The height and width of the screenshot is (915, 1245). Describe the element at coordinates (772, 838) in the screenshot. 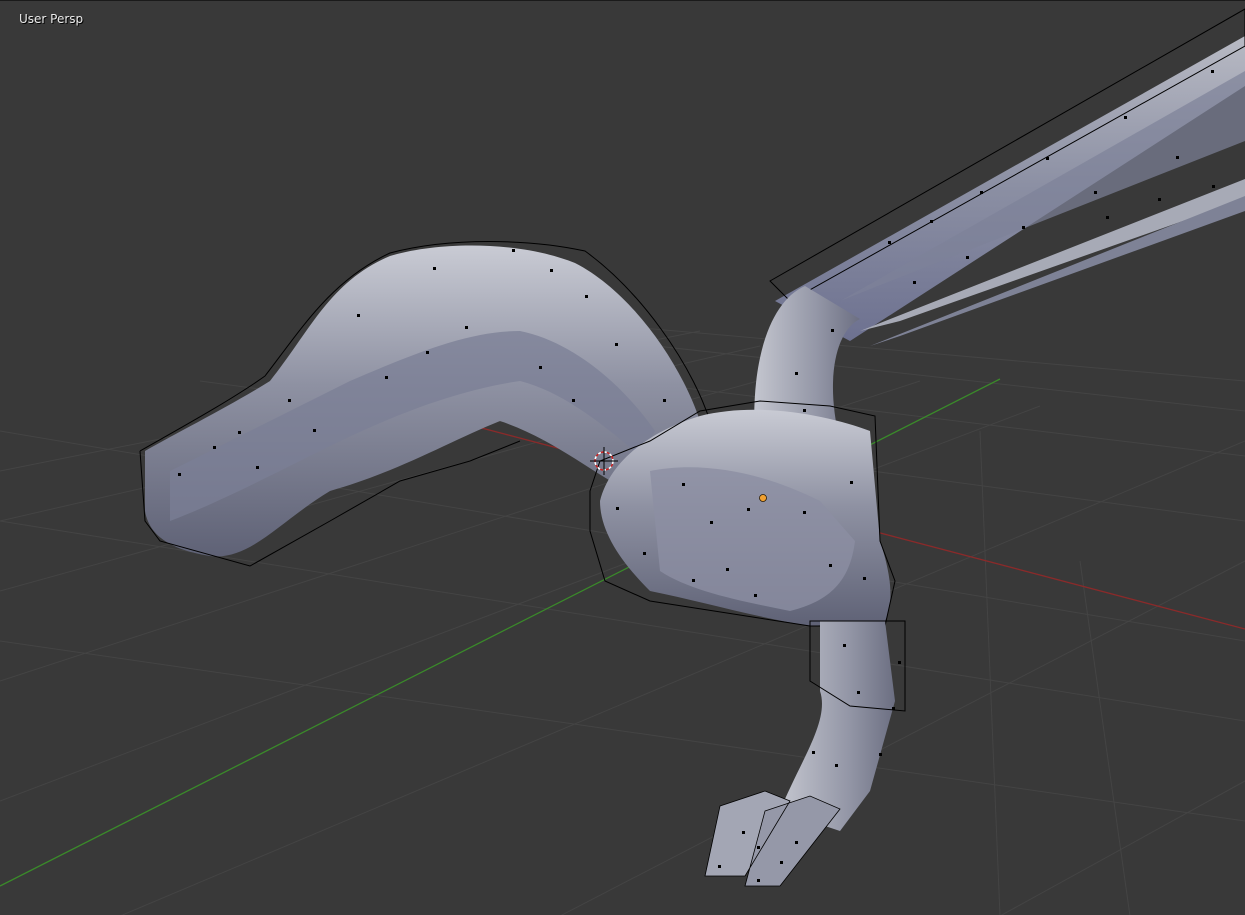

I see `toes` at that location.